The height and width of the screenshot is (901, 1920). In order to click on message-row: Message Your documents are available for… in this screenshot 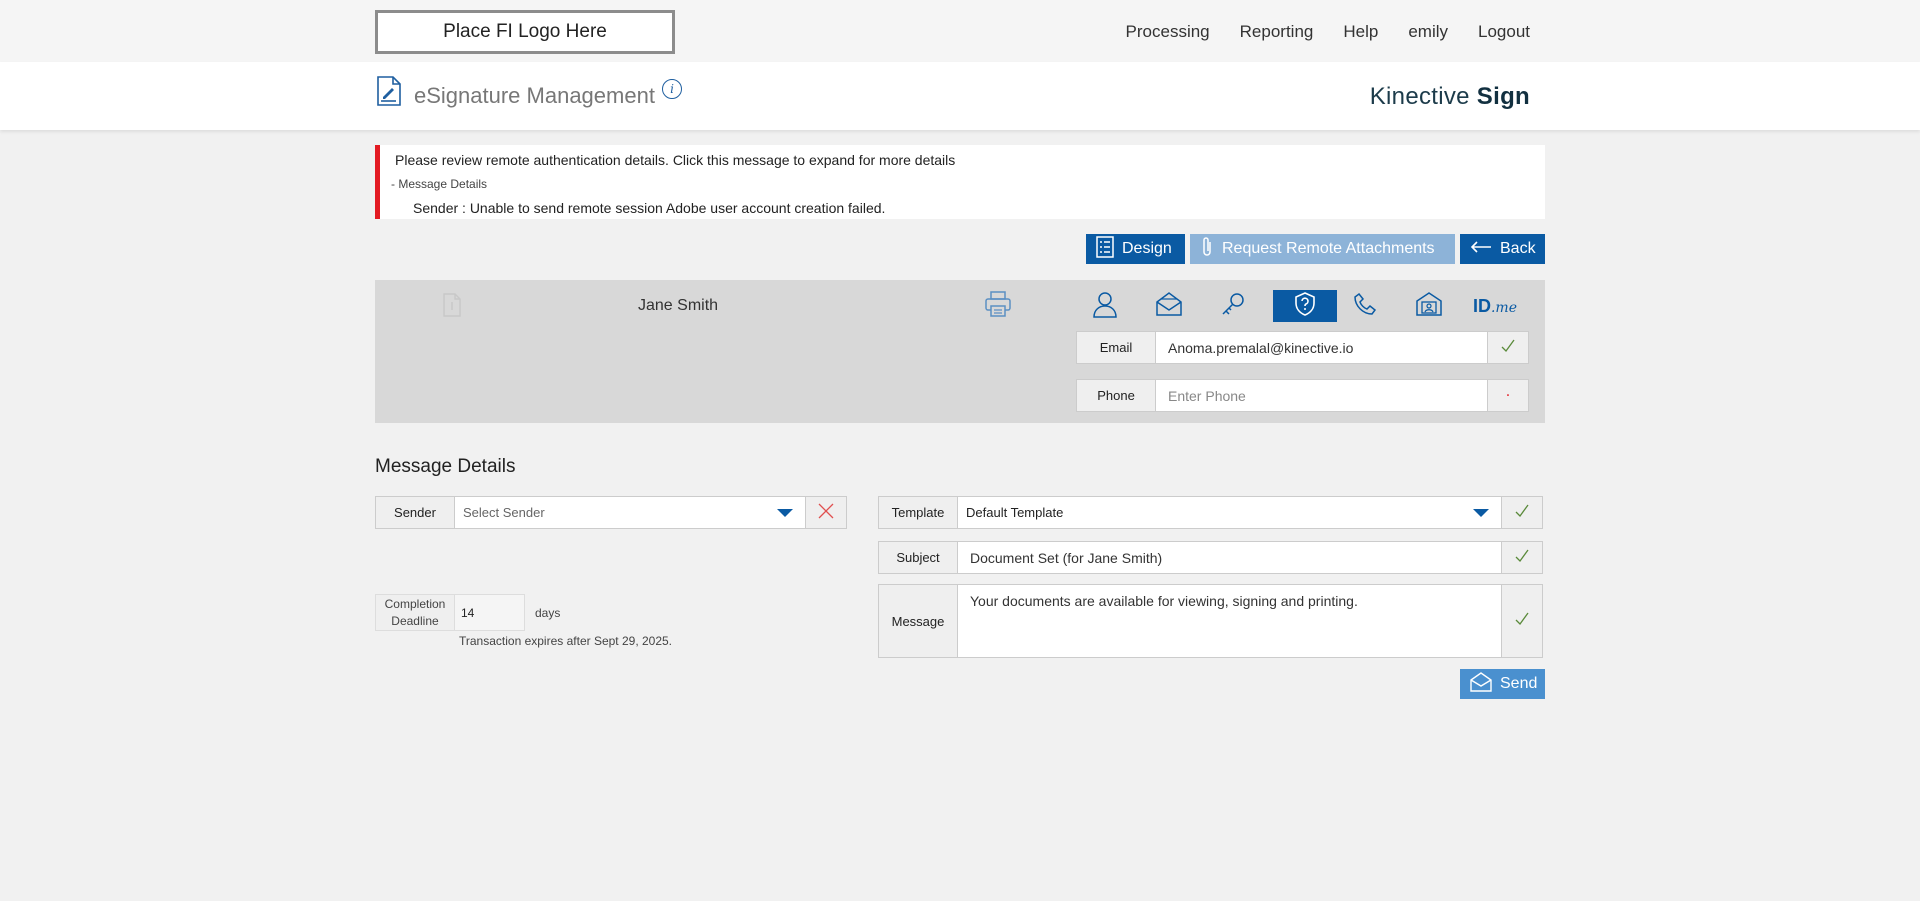, I will do `click(1210, 621)`.